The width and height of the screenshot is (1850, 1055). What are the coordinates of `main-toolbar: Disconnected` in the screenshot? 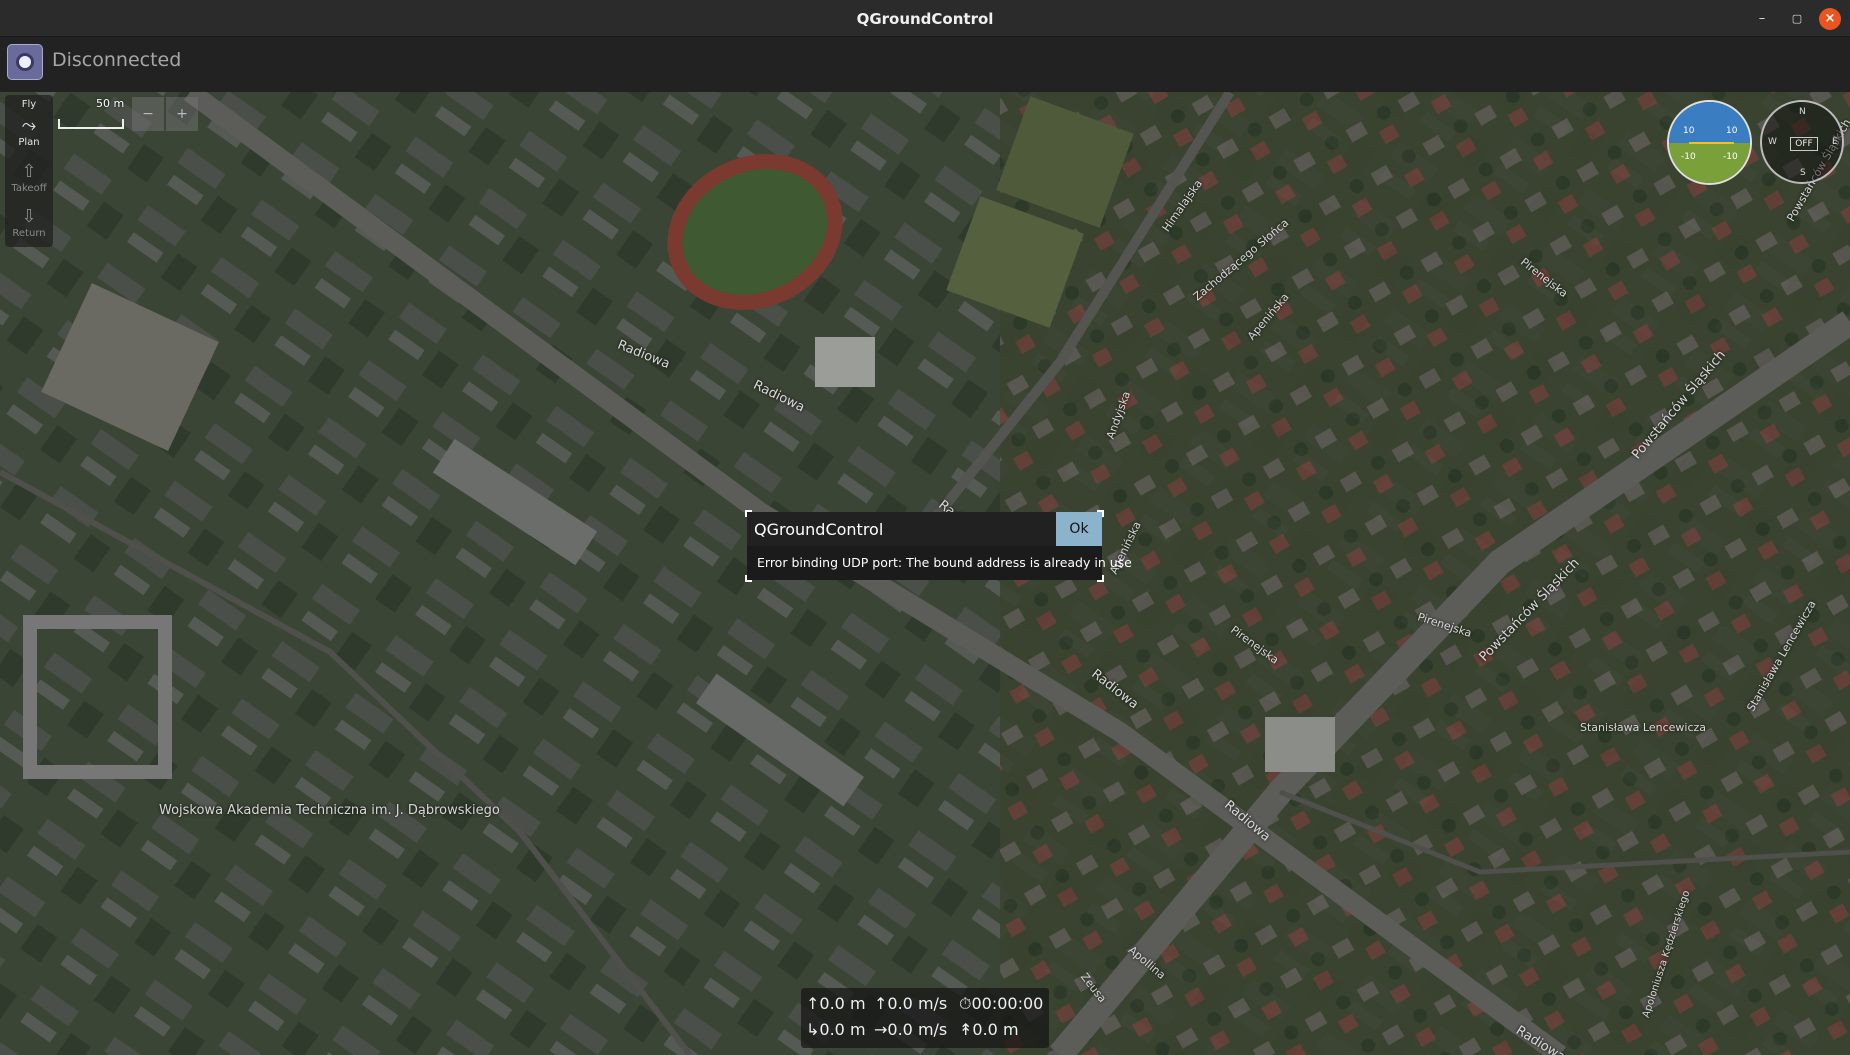 It's located at (925, 64).